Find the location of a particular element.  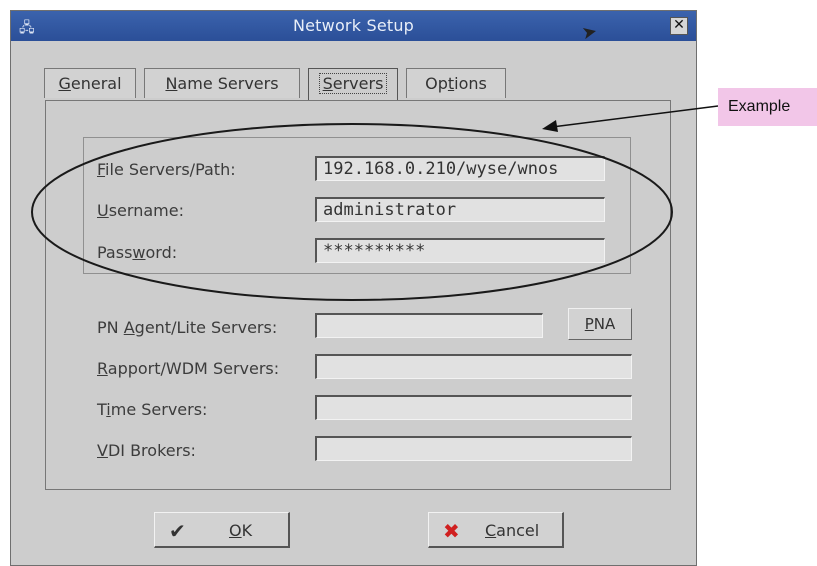

ok-button: ✔ OK is located at coordinates (222, 530).